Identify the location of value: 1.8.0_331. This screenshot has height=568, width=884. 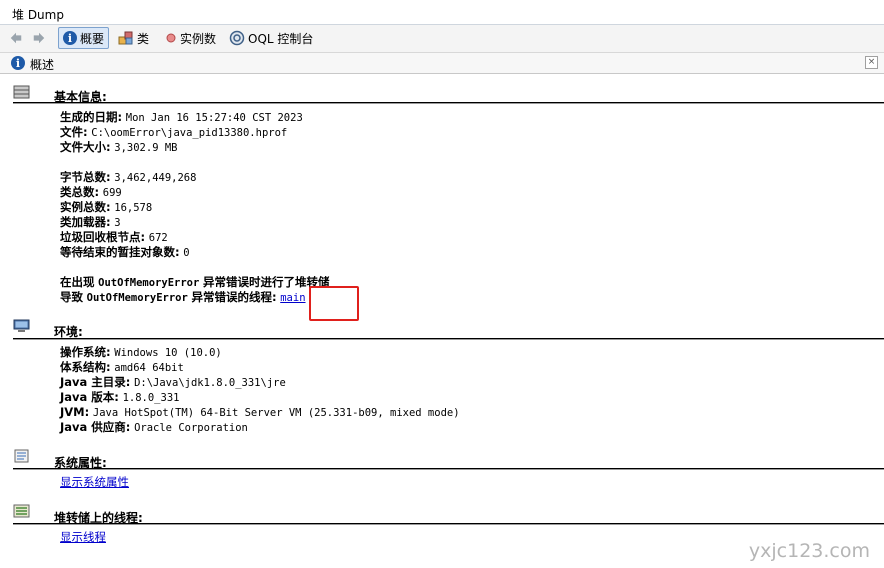
(151, 398).